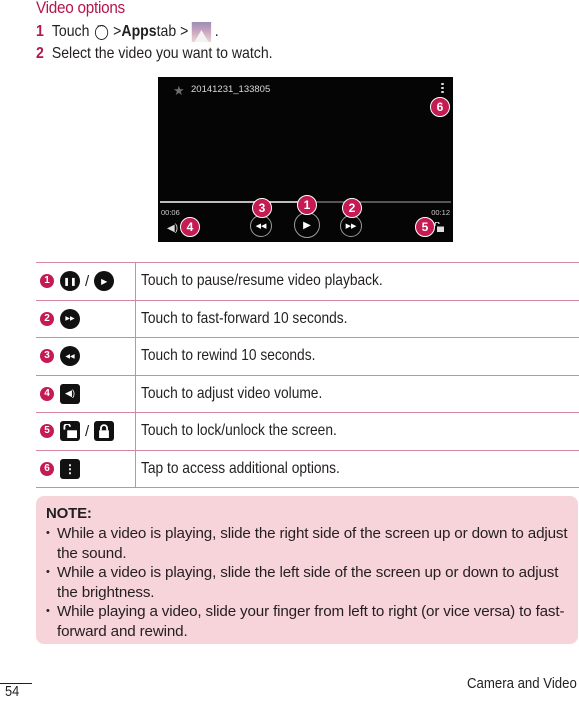  Describe the element at coordinates (240, 468) in the screenshot. I see `option-description: Tap to access additional options.` at that location.